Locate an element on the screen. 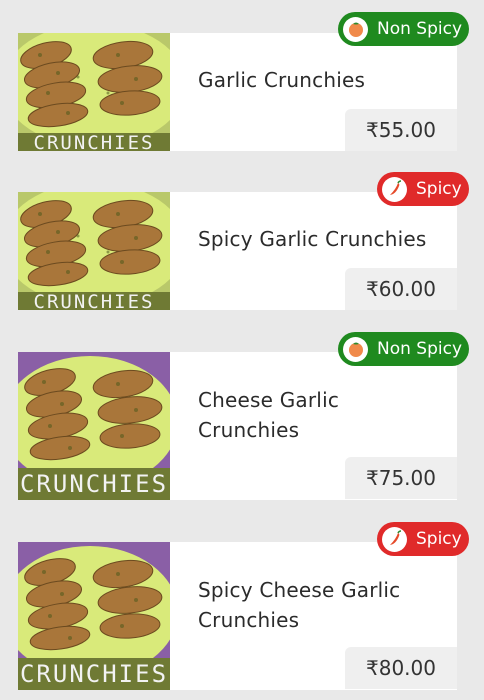 Image resolution: width=484 pixels, height=700 pixels. item-price: ₹75.00 is located at coordinates (401, 478).